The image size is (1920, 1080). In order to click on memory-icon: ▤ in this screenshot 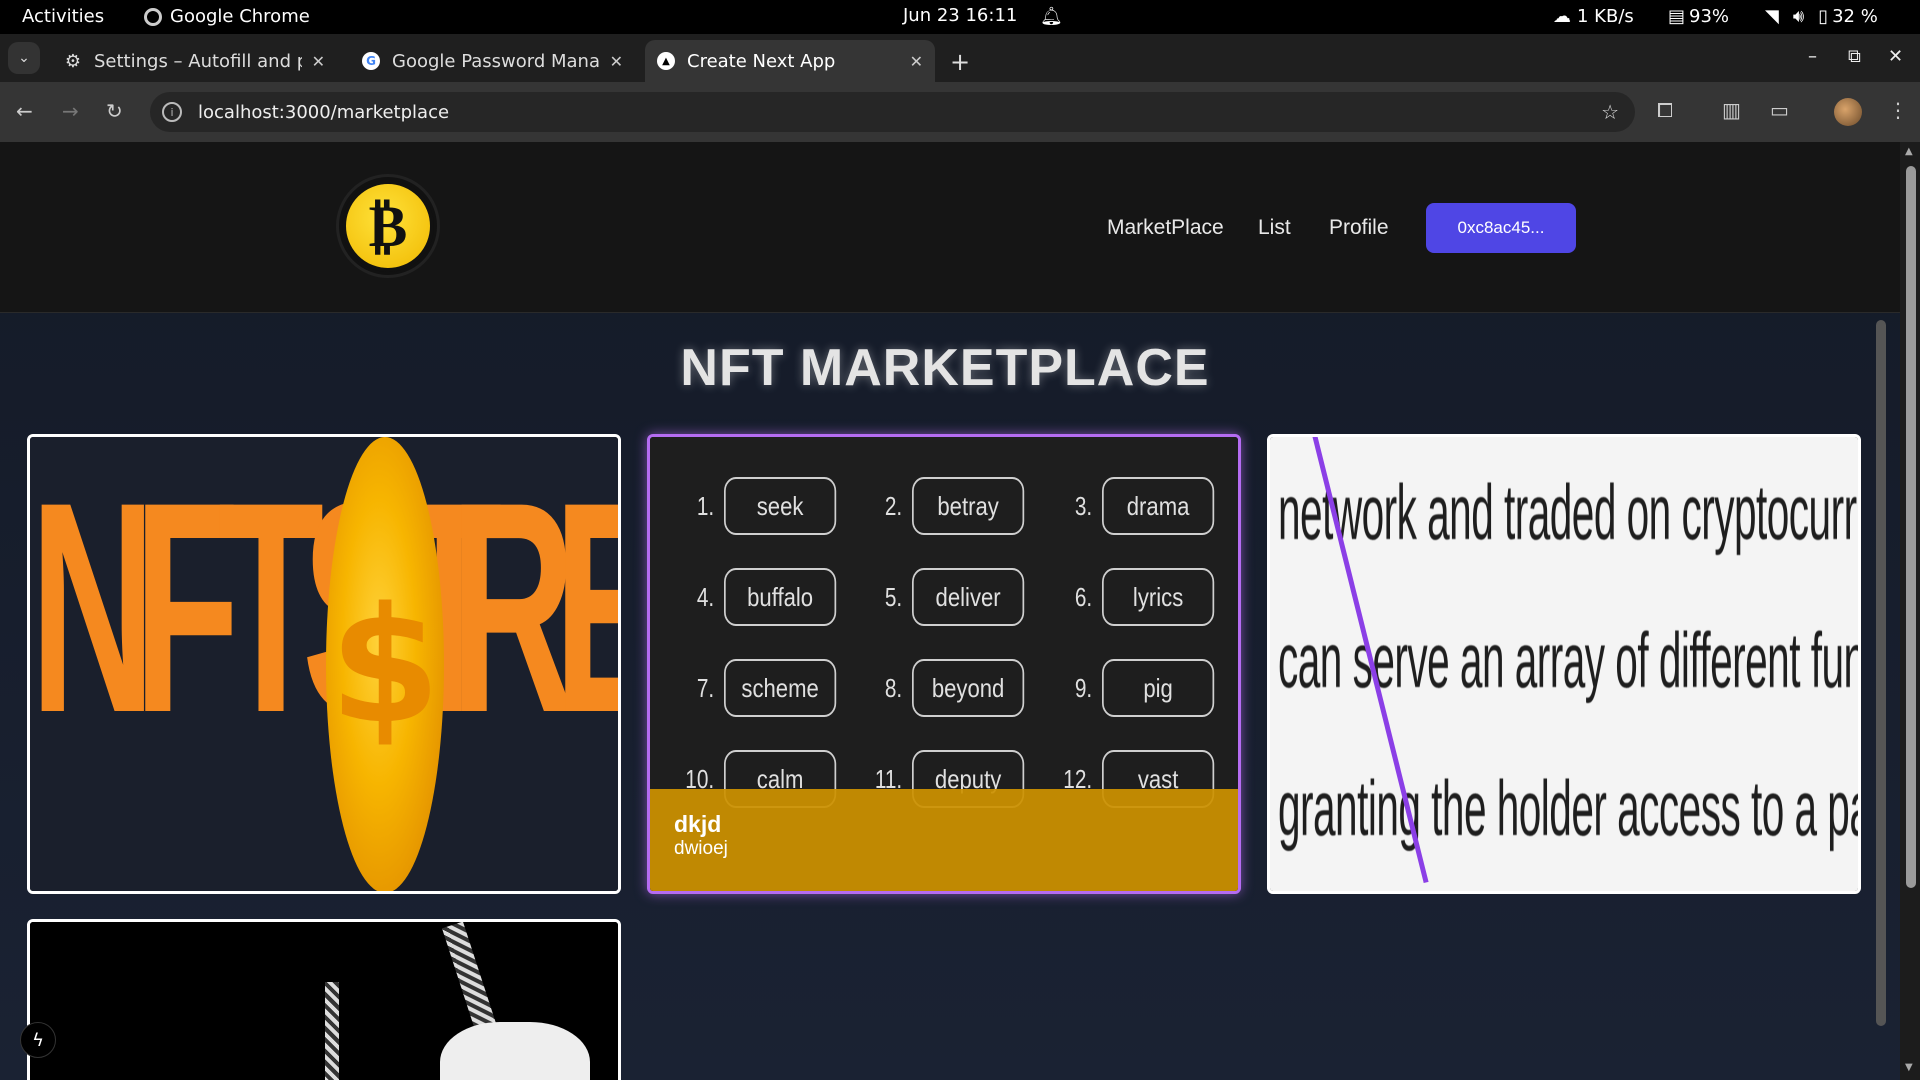, I will do `click(1677, 16)`.